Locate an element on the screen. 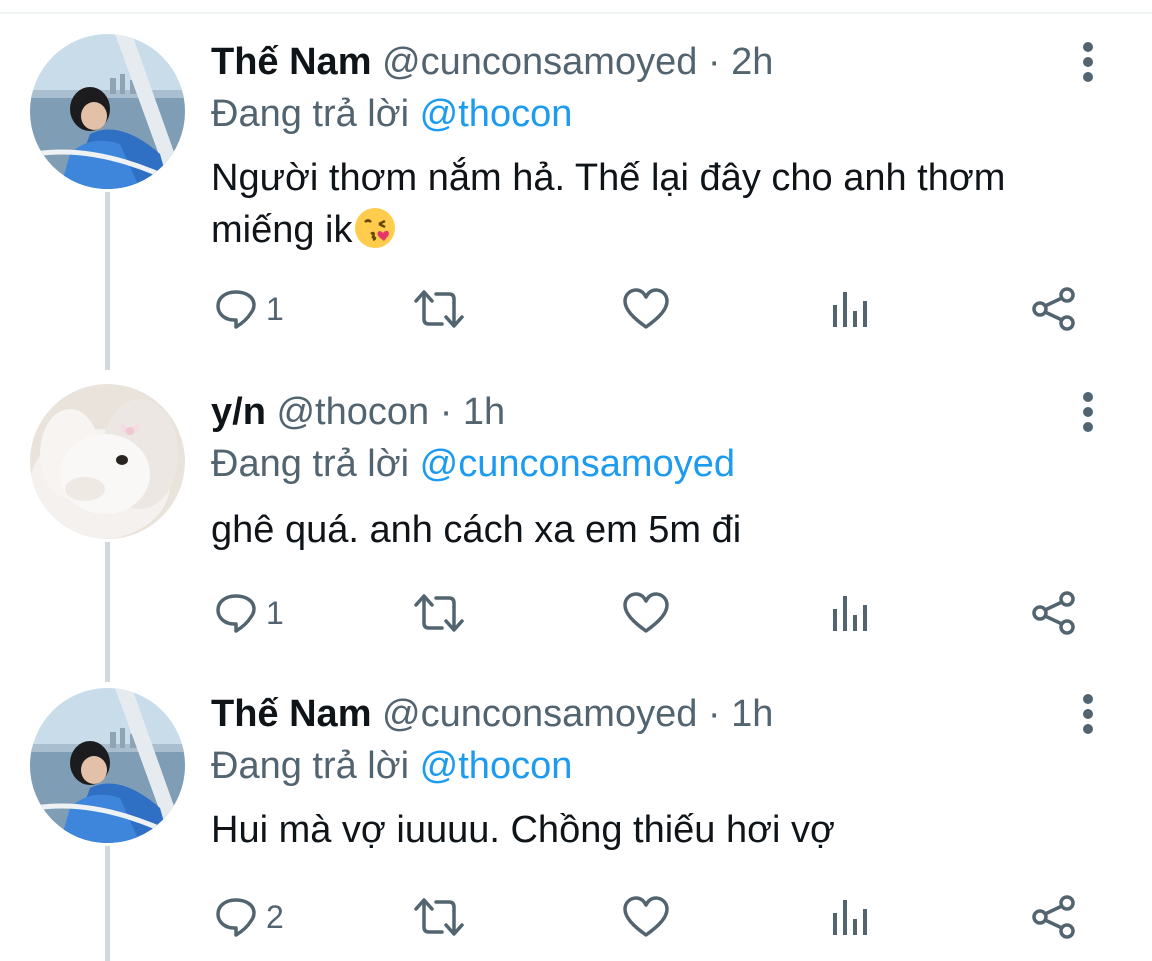 The width and height of the screenshot is (1152, 961). reply-button: 2 is located at coordinates (249, 917).